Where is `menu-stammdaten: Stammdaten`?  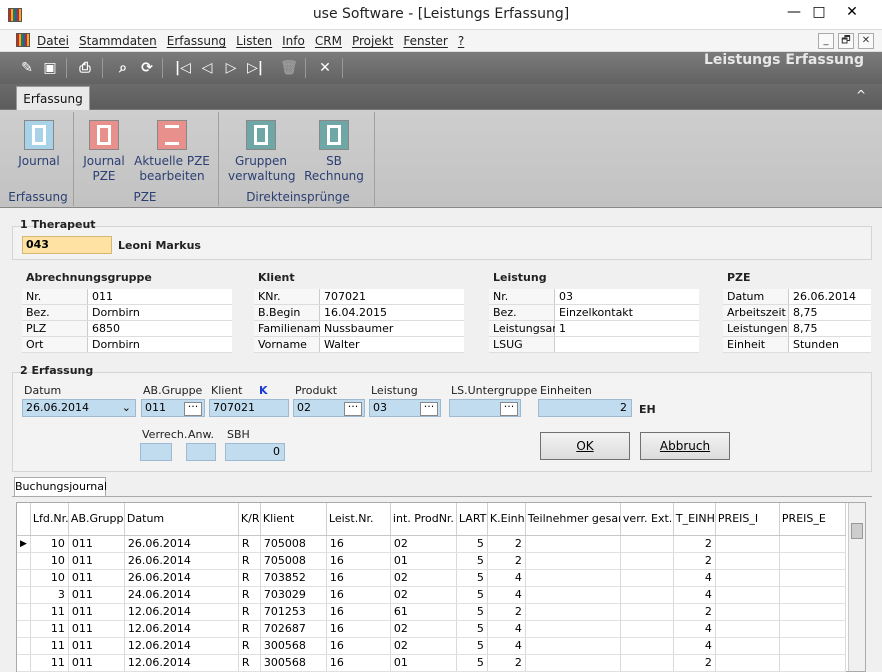
menu-stammdaten: Stammdaten is located at coordinates (118, 41).